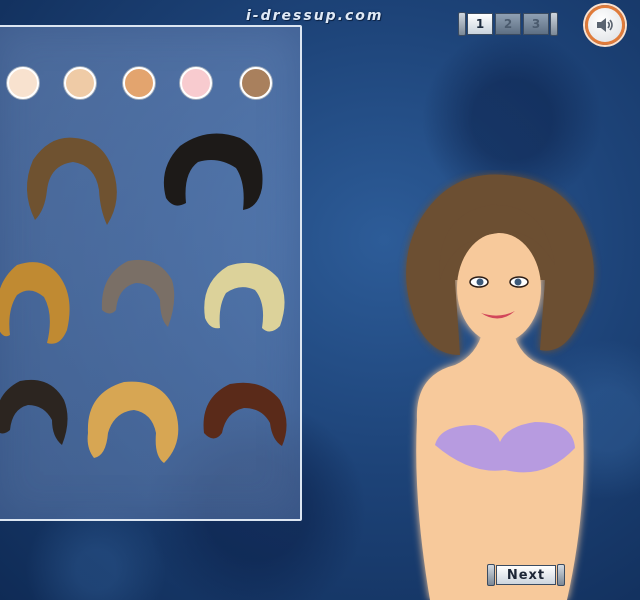  I want to click on pager-left-cap, so click(462, 24).